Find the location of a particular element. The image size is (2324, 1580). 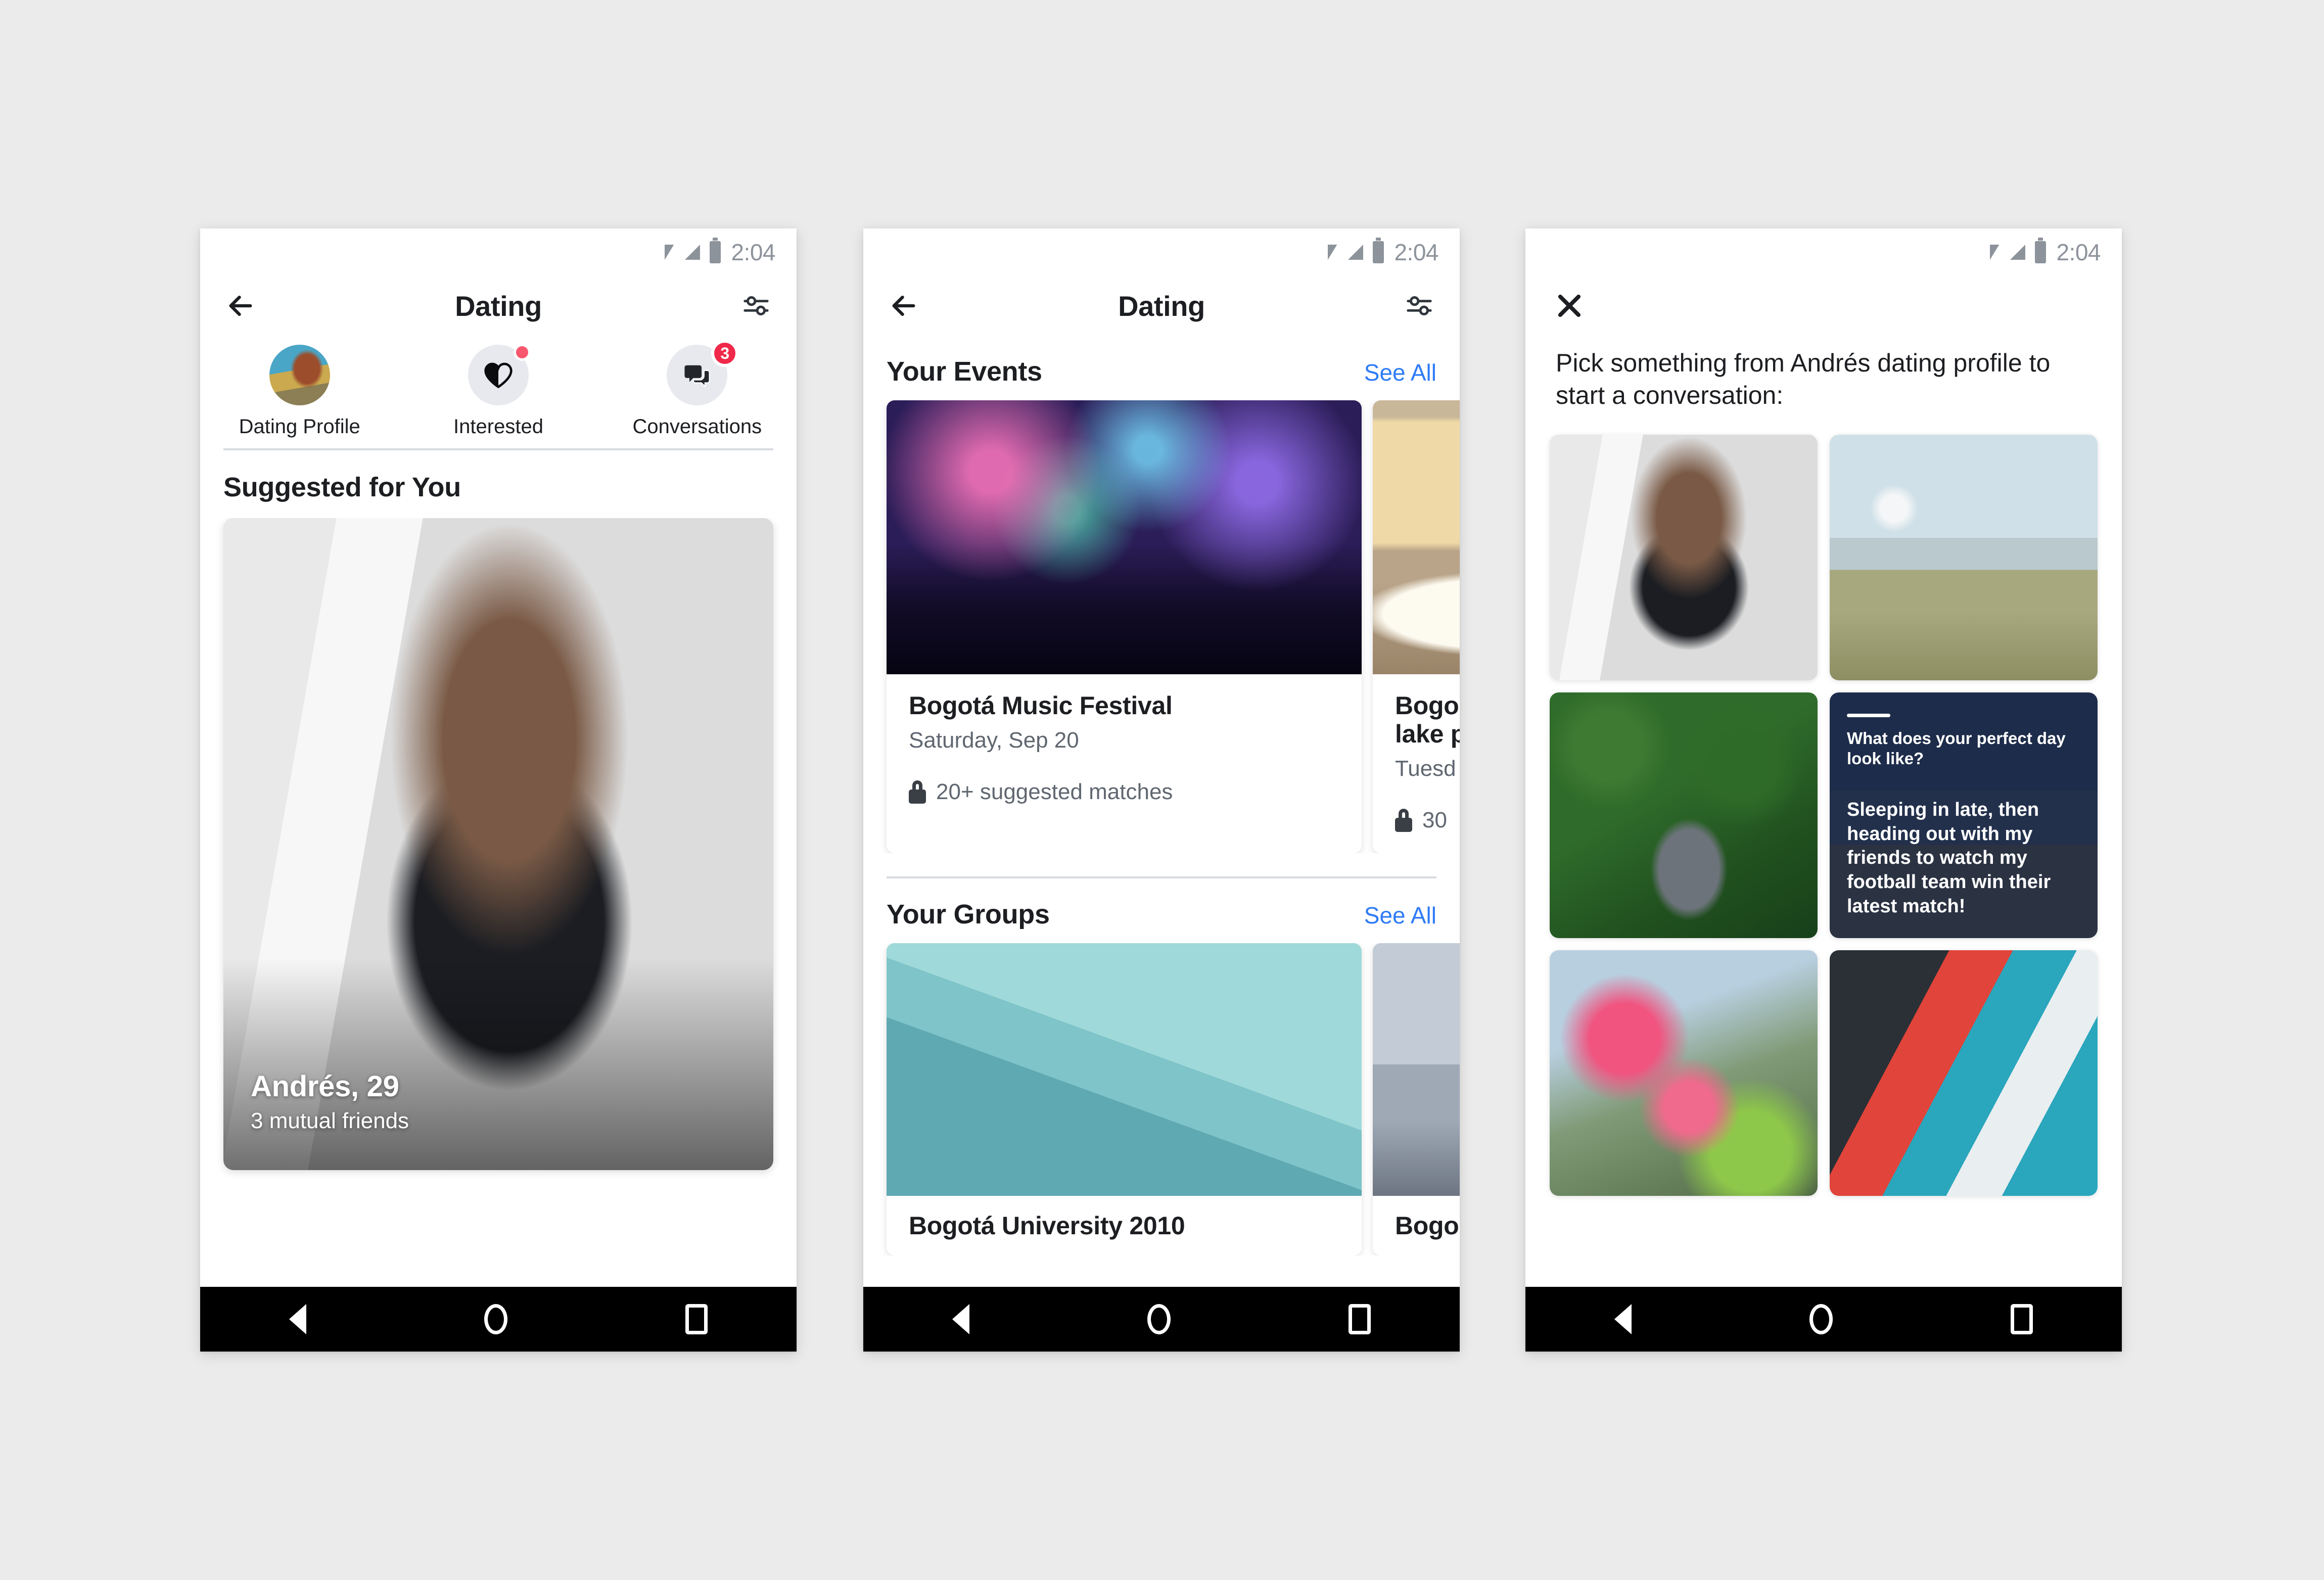

tab-interested: Interested is located at coordinates (498, 391).